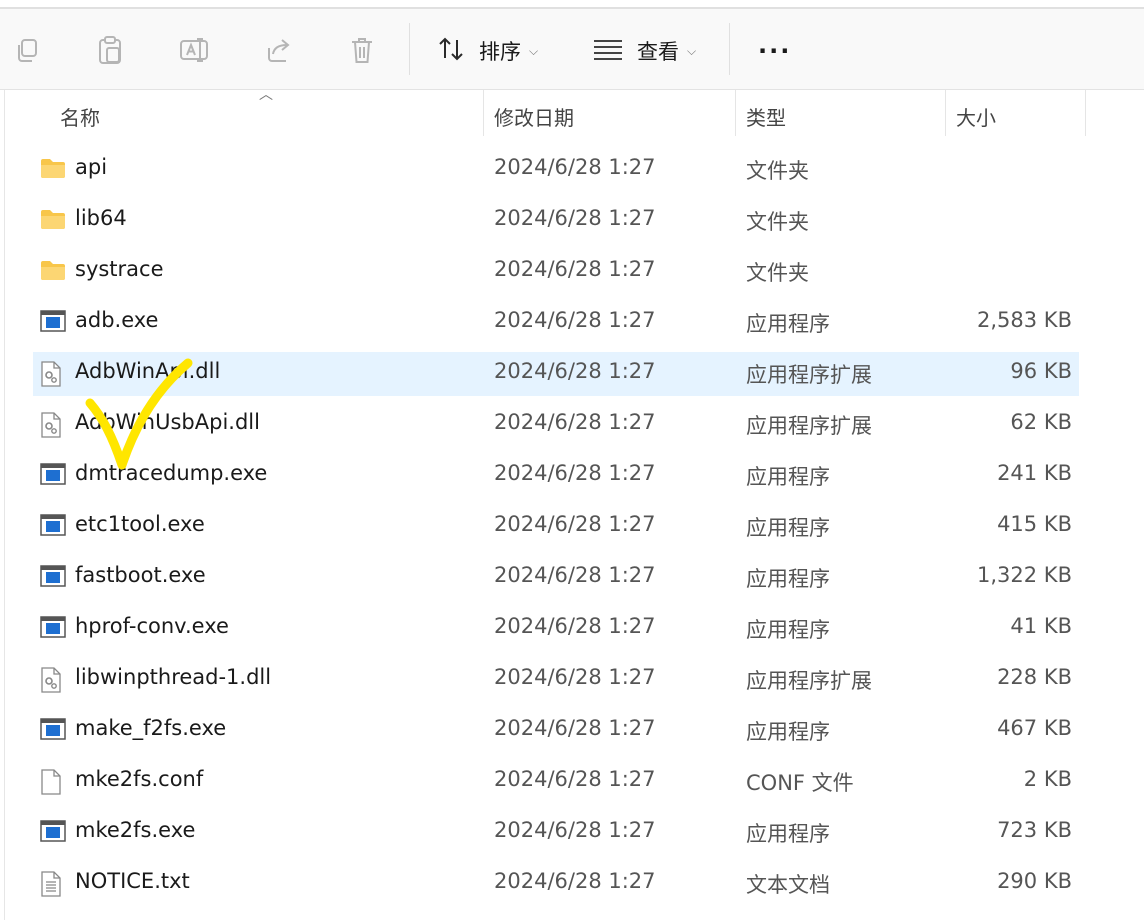 The width and height of the screenshot is (1144, 920). Describe the element at coordinates (171, 473) in the screenshot. I see `file-name: dmtracedump.exe` at that location.